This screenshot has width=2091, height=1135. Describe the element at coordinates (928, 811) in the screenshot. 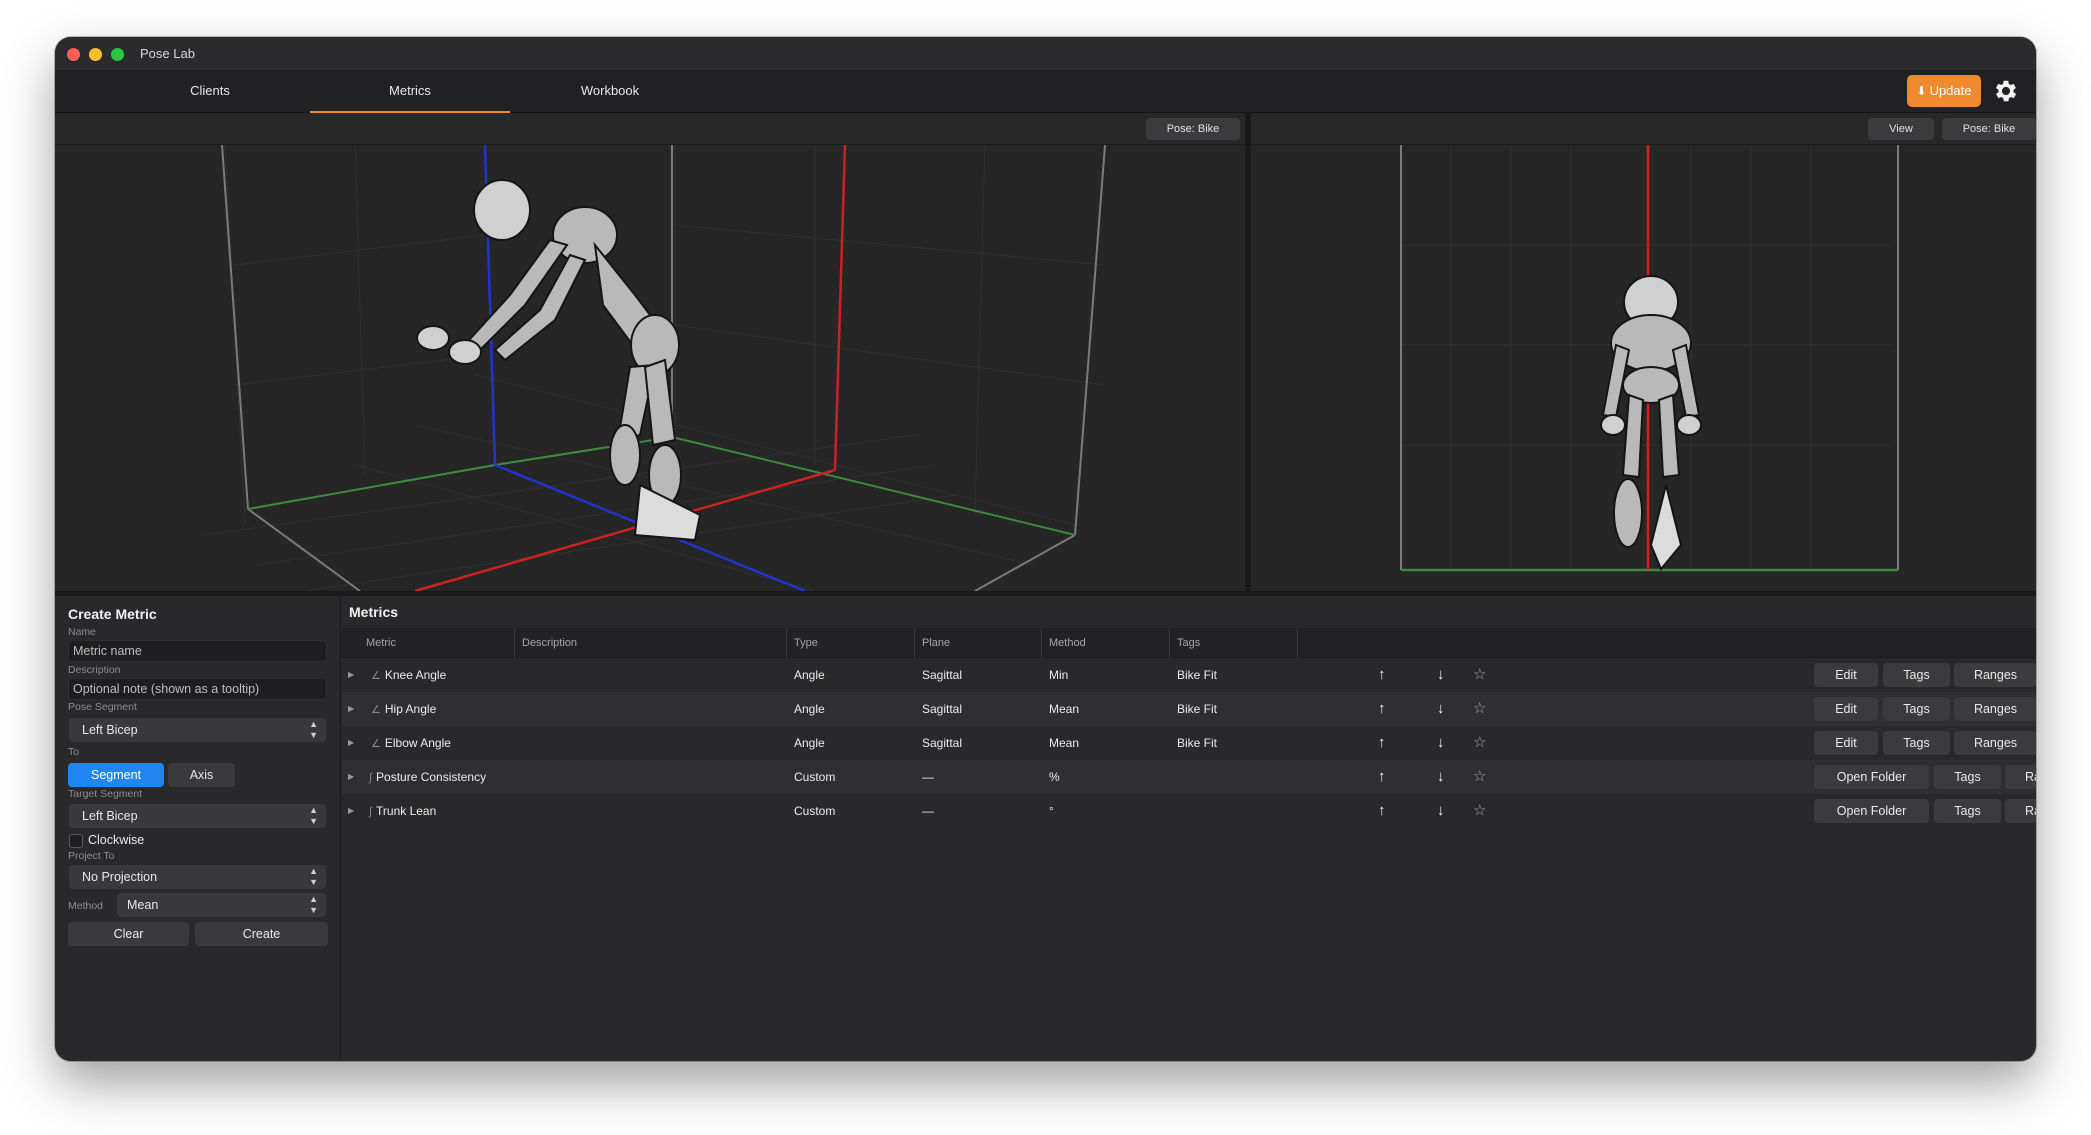

I see `metric-plane: —` at that location.